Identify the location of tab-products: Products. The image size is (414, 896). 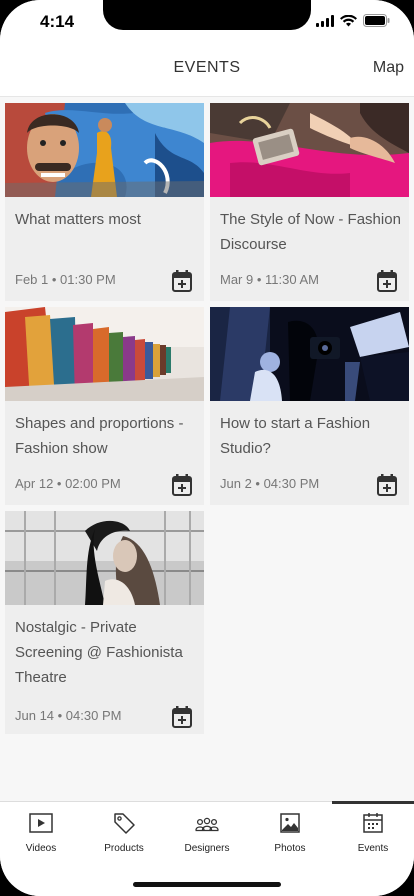
(124, 832).